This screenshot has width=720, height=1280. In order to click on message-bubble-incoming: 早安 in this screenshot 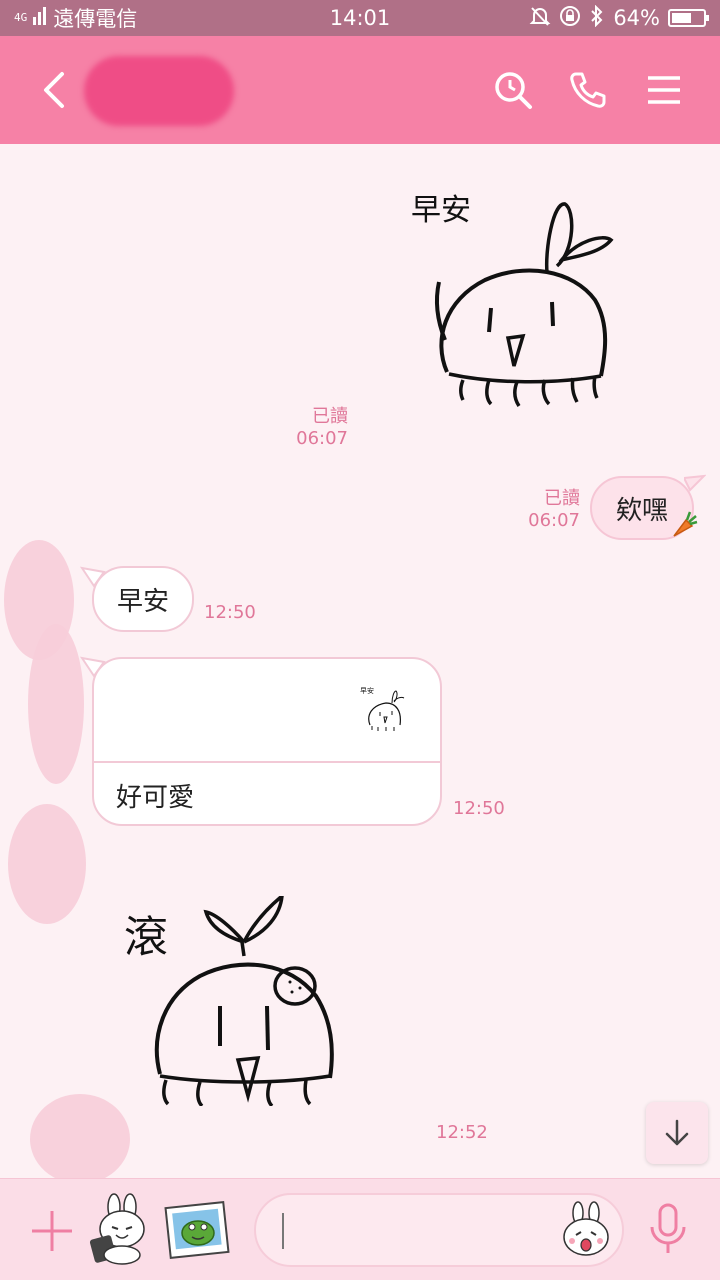, I will do `click(143, 599)`.